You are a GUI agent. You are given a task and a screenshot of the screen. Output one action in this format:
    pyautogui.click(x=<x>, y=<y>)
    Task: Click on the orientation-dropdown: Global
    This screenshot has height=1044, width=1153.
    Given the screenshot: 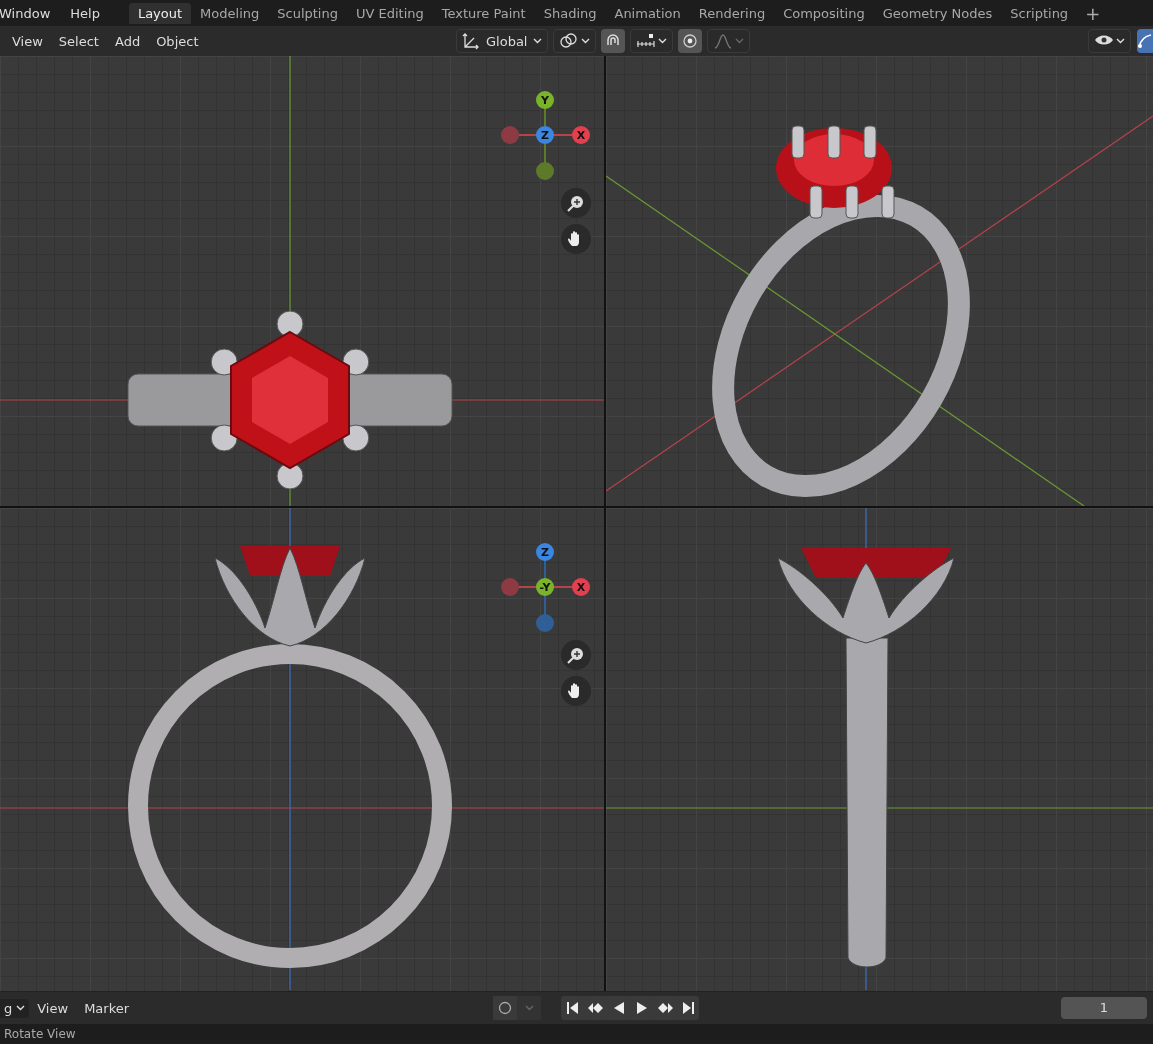 What is the action you would take?
    pyautogui.click(x=502, y=41)
    